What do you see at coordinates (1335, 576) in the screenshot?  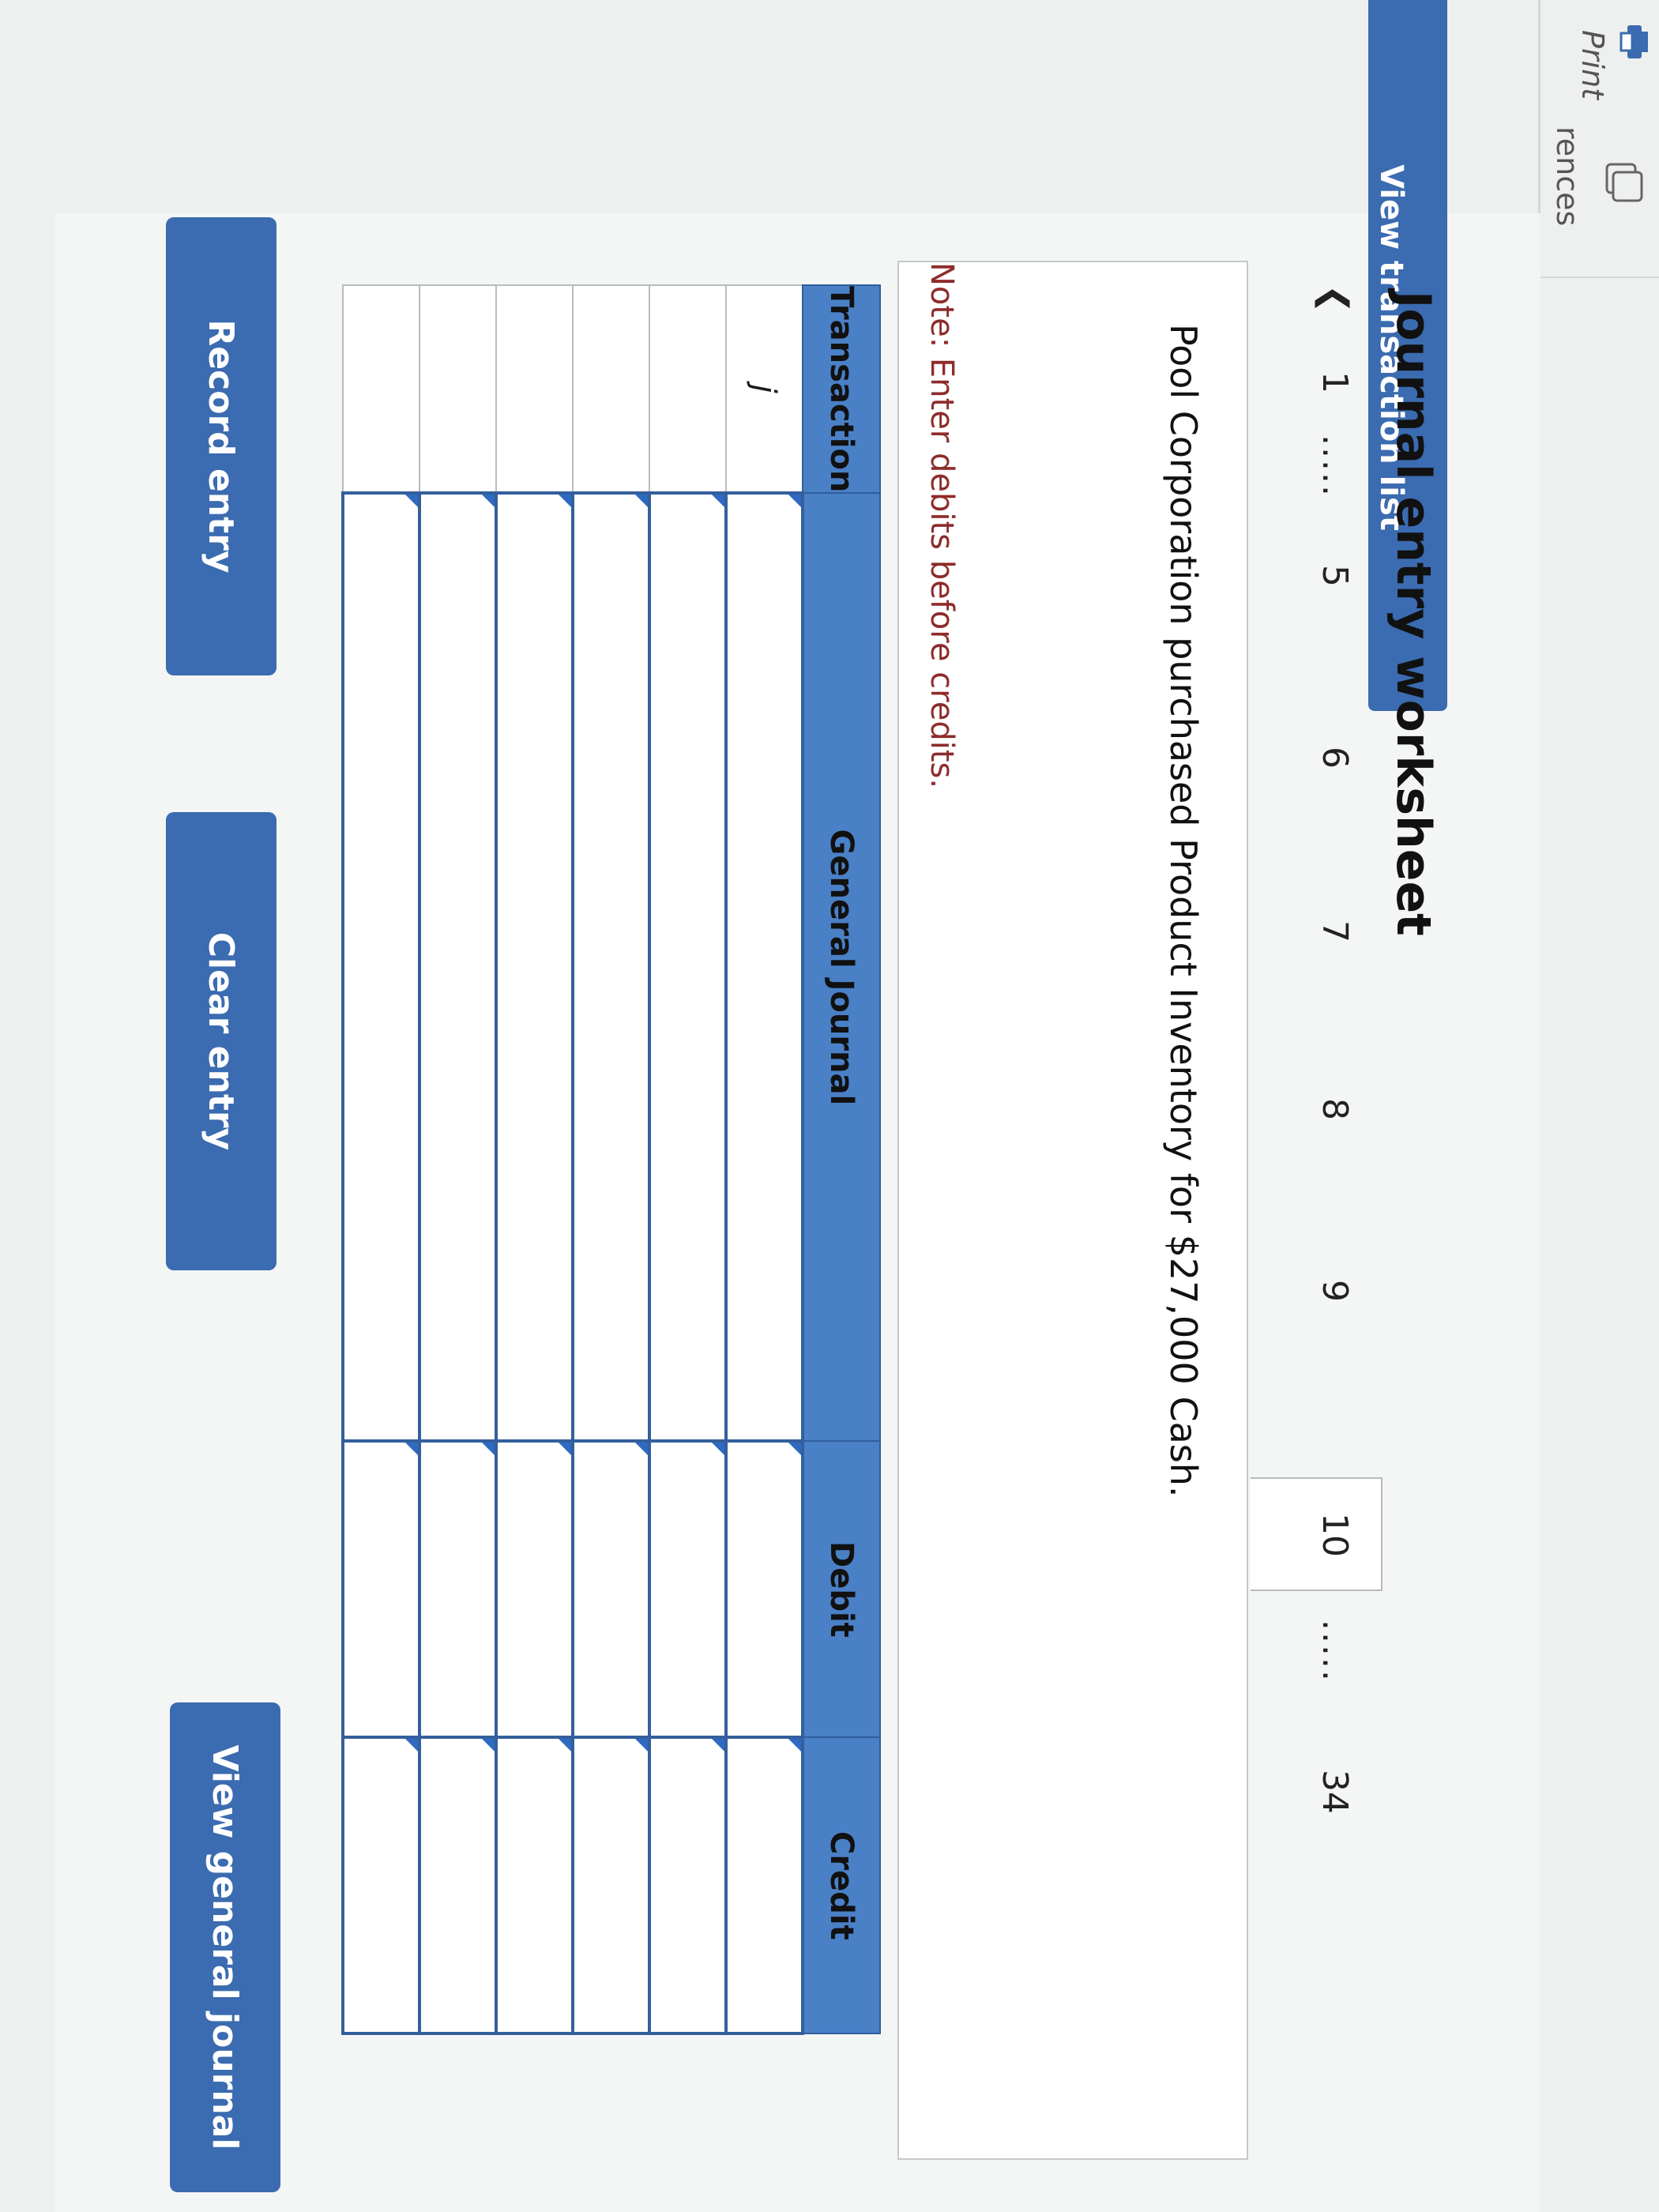 I see `pagination-page: 5` at bounding box center [1335, 576].